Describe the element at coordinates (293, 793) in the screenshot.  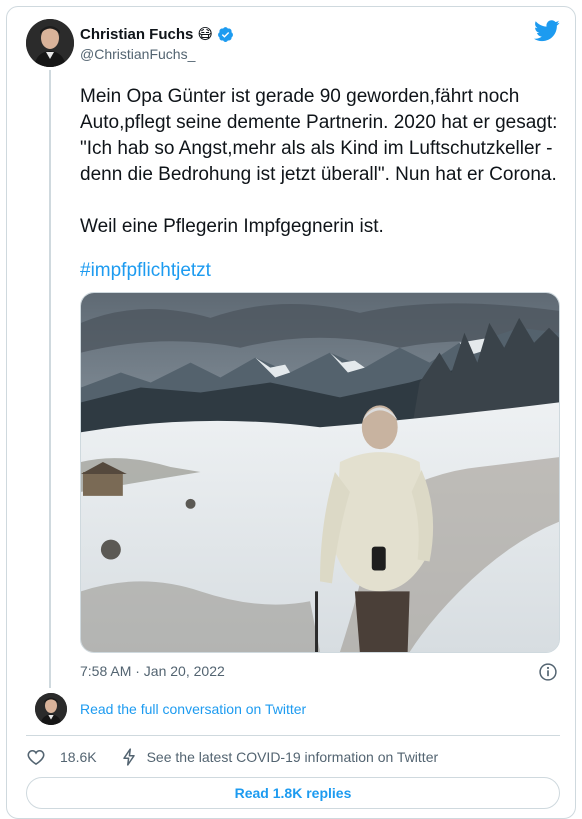
I see `read-replies-button: Read 1.8K replies` at that location.